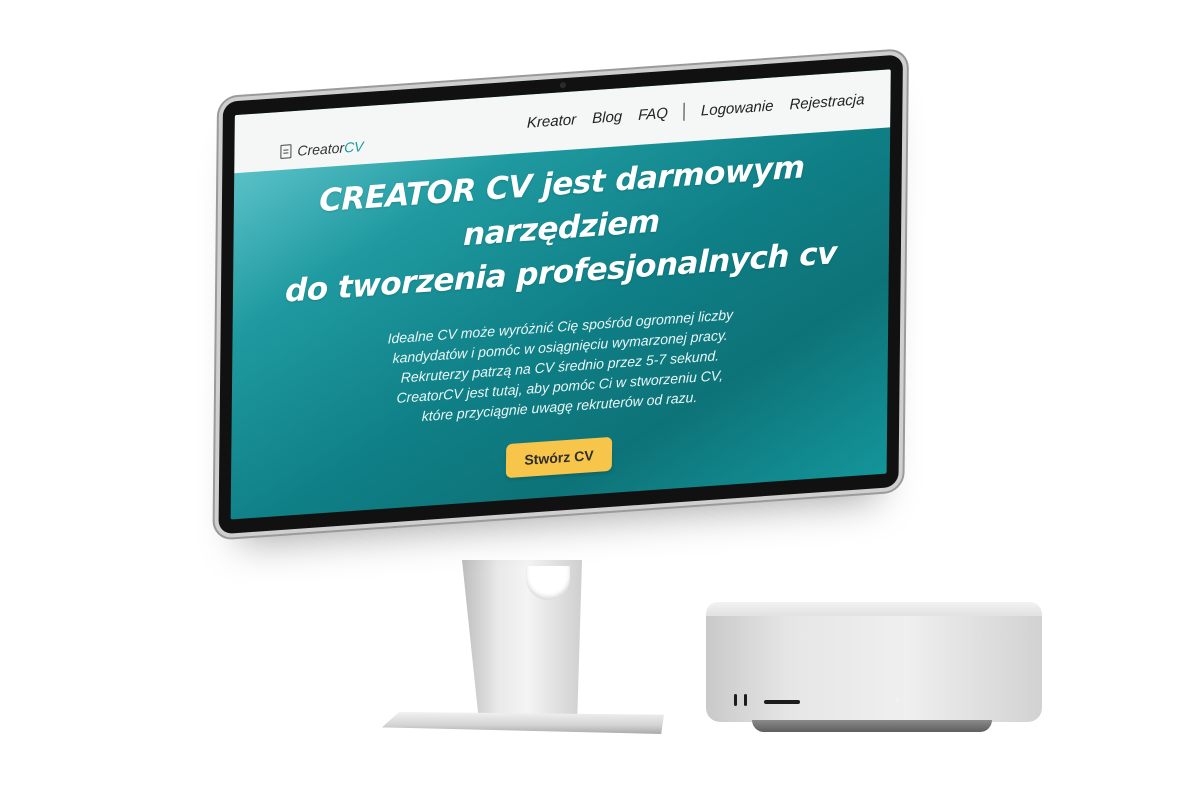 The height and width of the screenshot is (810, 1189). Describe the element at coordinates (354, 147) in the screenshot. I see `logo-accent: CV` at that location.